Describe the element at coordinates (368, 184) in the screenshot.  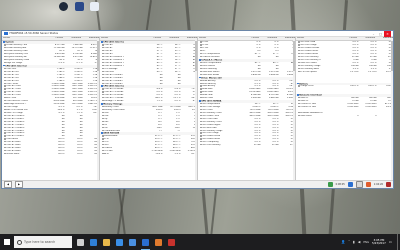
I see `reset-icon` at that location.